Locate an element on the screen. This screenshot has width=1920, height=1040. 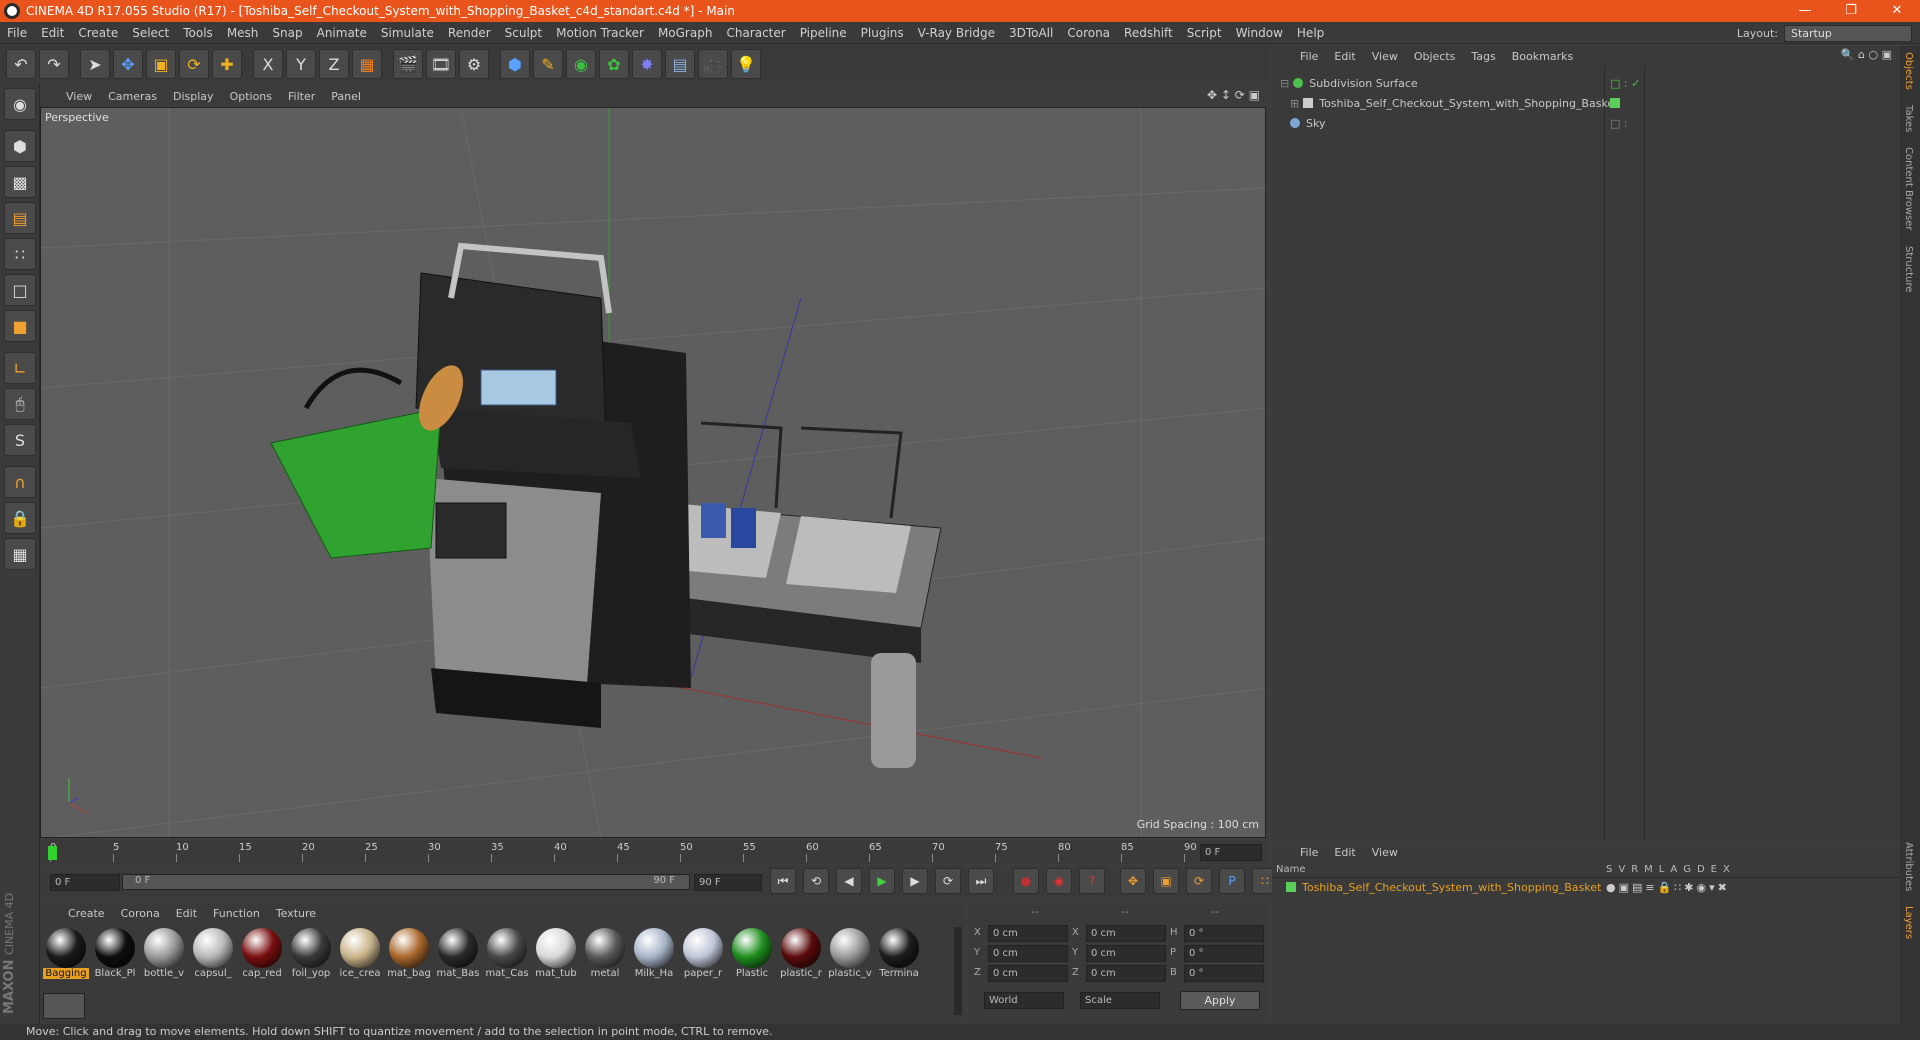
layer-flag-header: L is located at coordinates (1662, 869).